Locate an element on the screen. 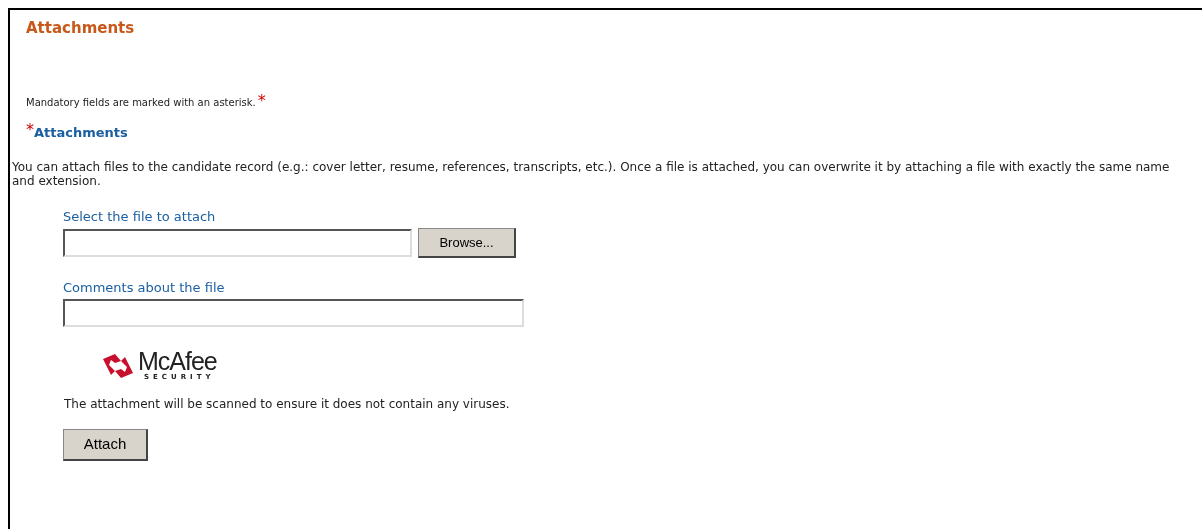  logo-name: McAfee is located at coordinates (177, 361).